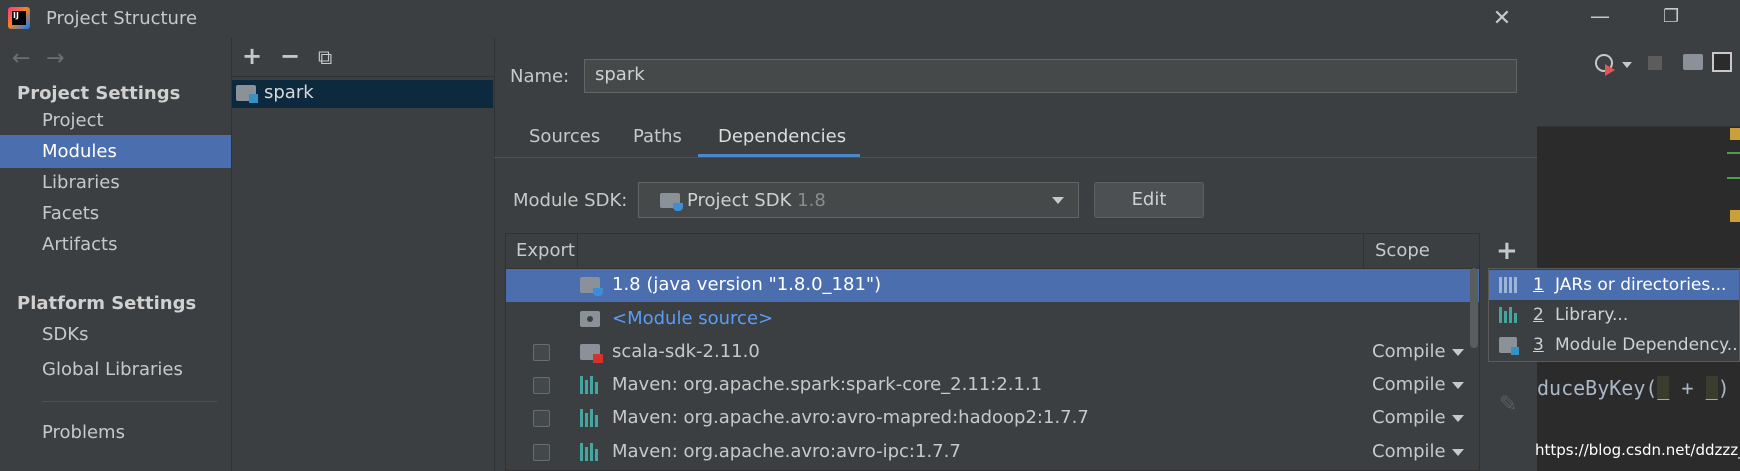  Describe the element at coordinates (362, 94) in the screenshot. I see `module-item-spark: spark` at that location.